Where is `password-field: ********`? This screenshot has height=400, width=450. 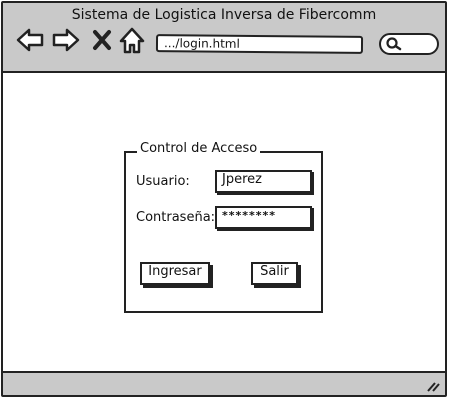 password-field: ******** is located at coordinates (263, 217).